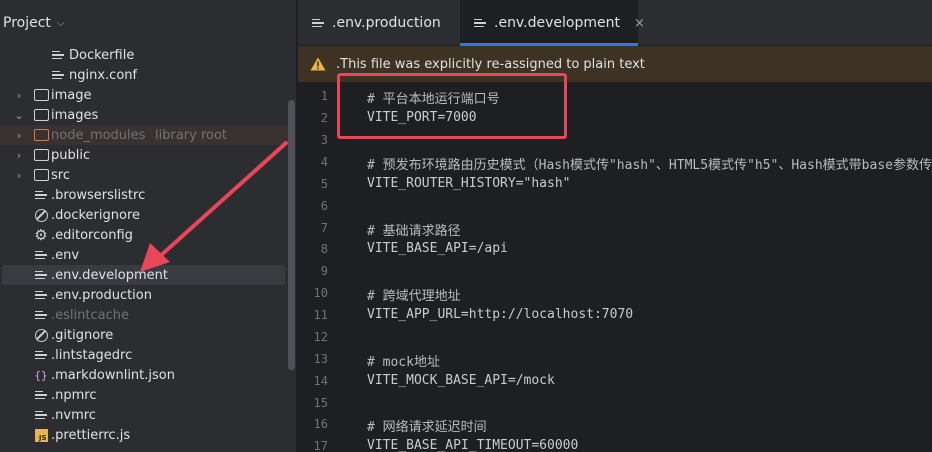 The image size is (932, 452). I want to click on tree-item-label: .env.production, so click(101, 295).